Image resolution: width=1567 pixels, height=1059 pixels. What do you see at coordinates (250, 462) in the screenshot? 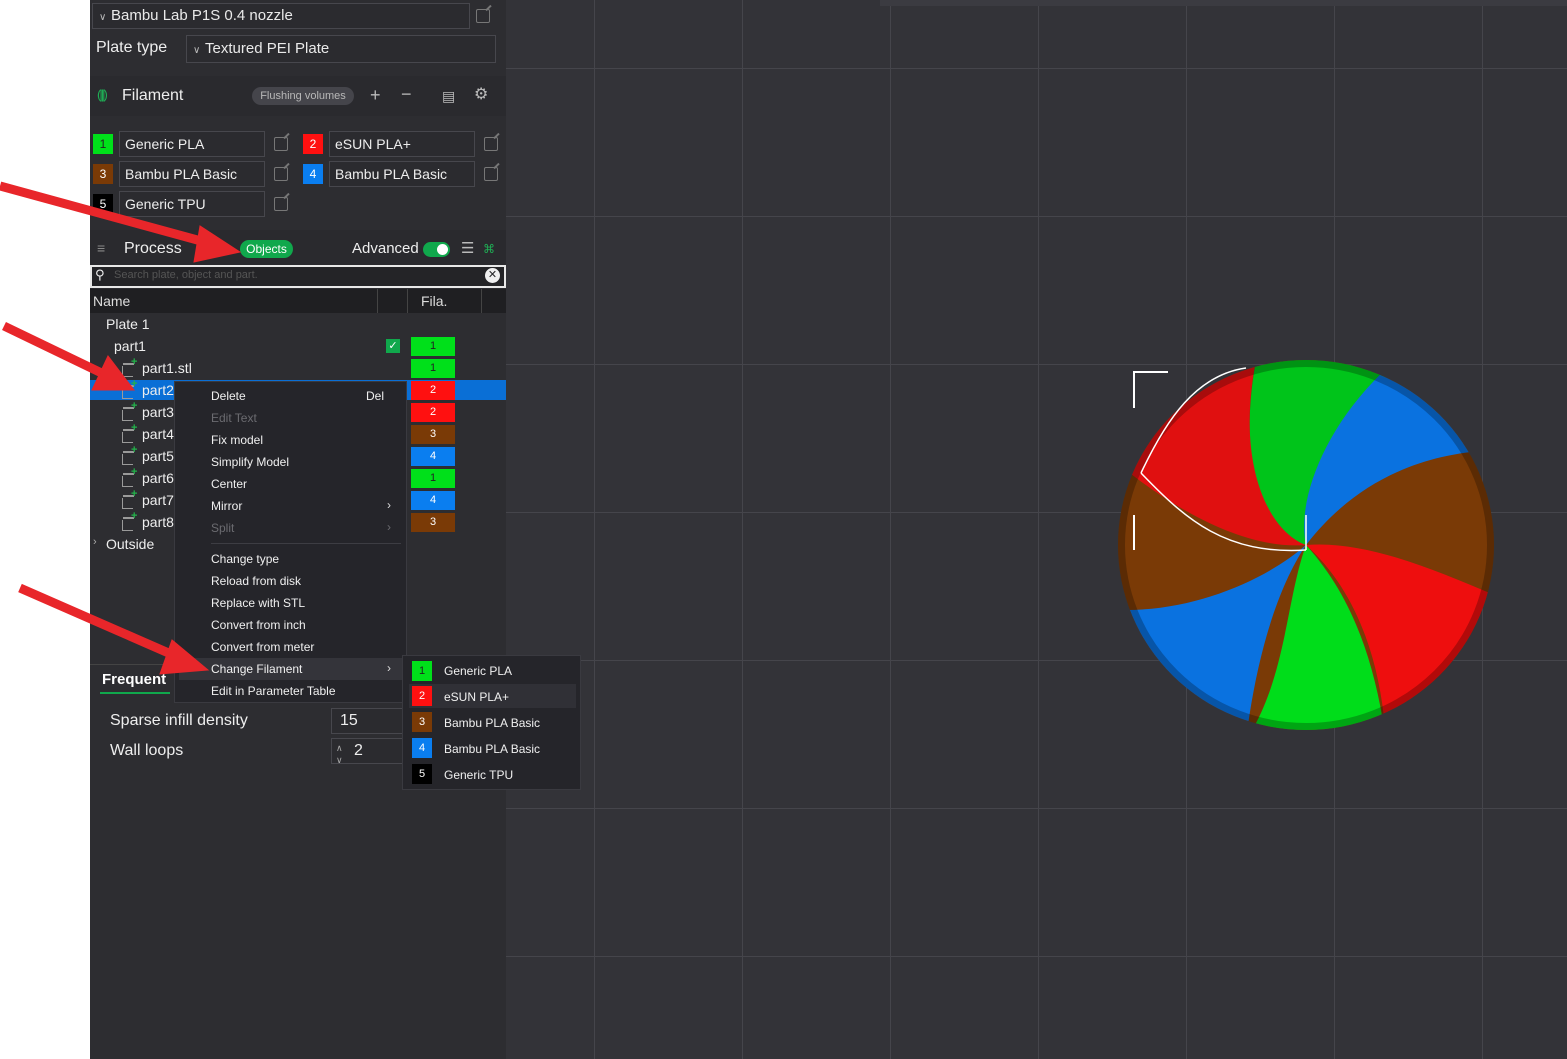
I see `menu-item-simplify-model: Simplify Model` at bounding box center [250, 462].